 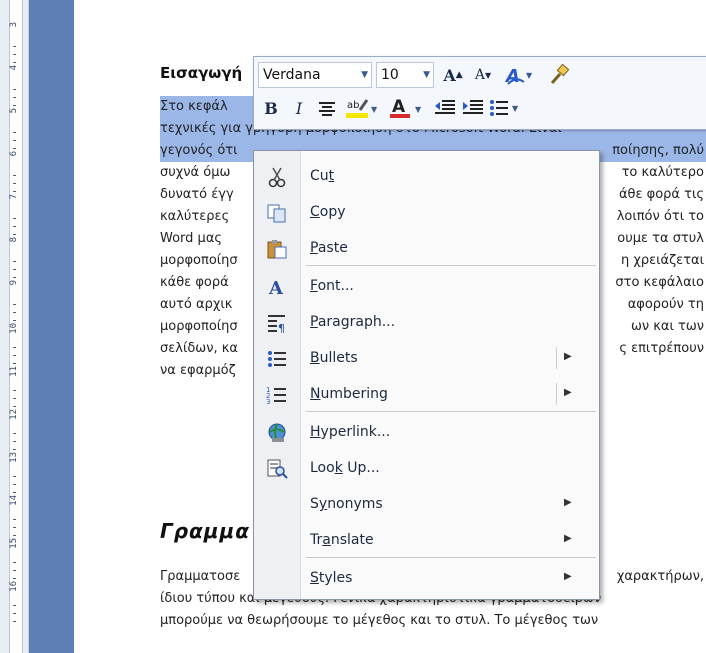 What do you see at coordinates (292, 75) in the screenshot?
I see `font-name-value: Verdana` at bounding box center [292, 75].